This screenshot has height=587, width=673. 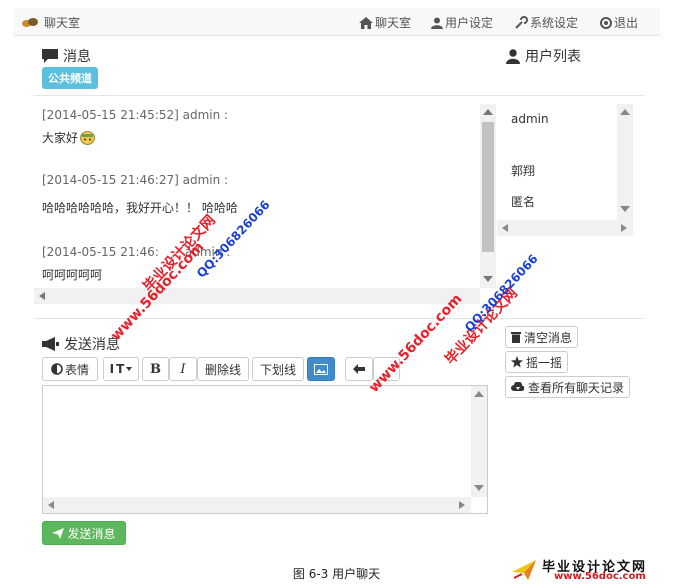 What do you see at coordinates (223, 369) in the screenshot?
I see `strikethrough-button: 删除线` at bounding box center [223, 369].